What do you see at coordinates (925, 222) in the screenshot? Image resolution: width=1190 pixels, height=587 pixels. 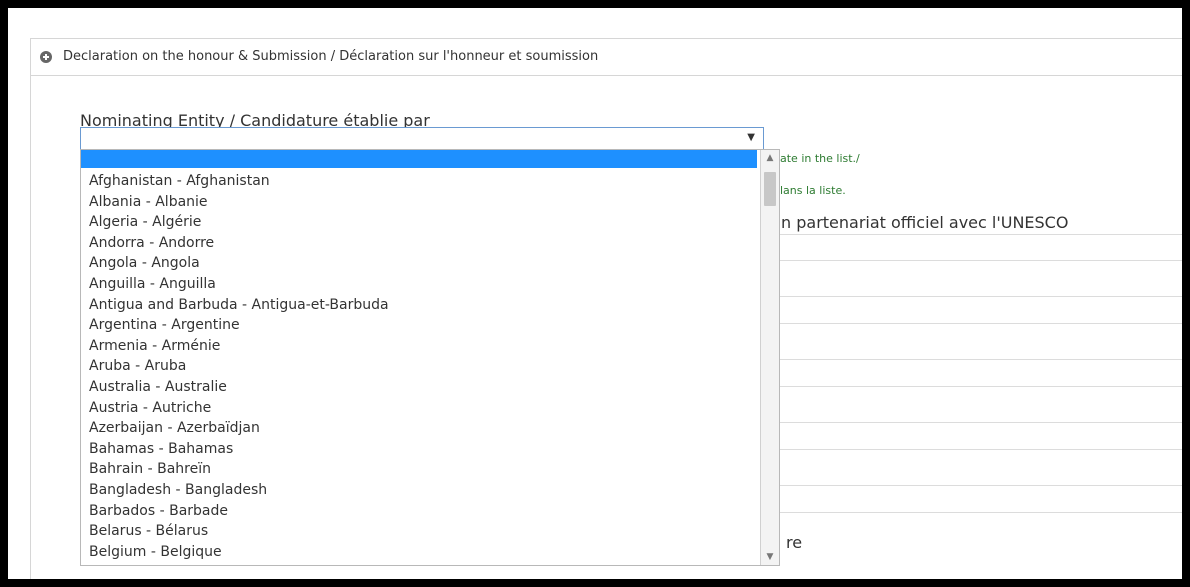 I see `partnership-section-label: n partenariat officiel avec l'UNESCO` at bounding box center [925, 222].